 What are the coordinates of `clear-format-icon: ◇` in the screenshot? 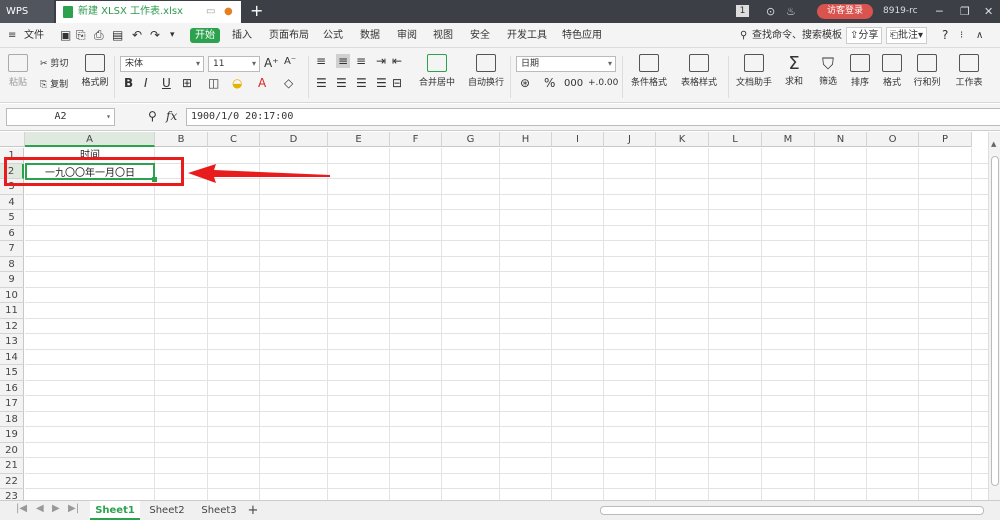 It's located at (288, 83).